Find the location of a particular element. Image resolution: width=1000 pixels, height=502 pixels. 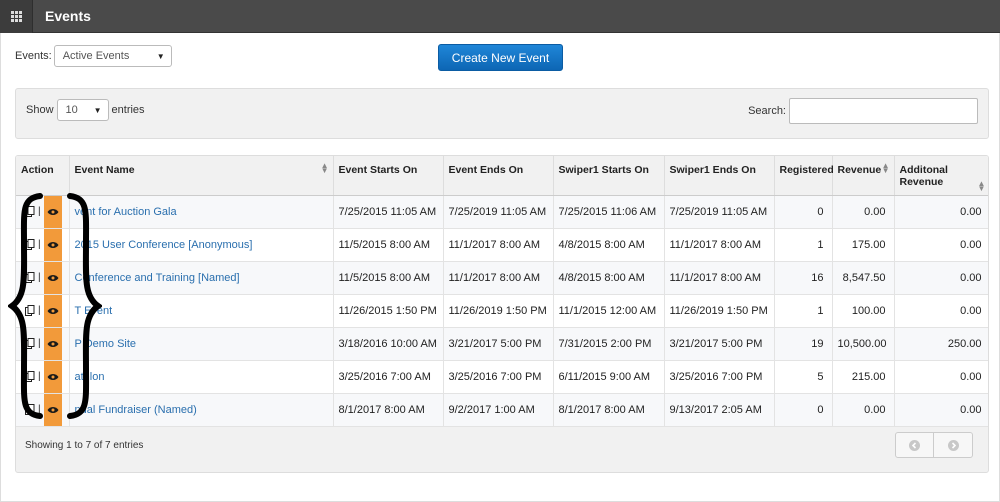

search-control: Search: is located at coordinates (863, 111).